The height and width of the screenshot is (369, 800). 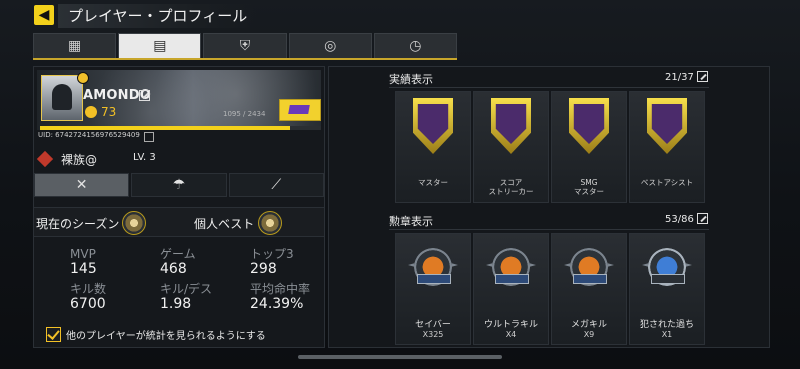 I want to click on personal-best-rank-icon, so click(x=270, y=223).